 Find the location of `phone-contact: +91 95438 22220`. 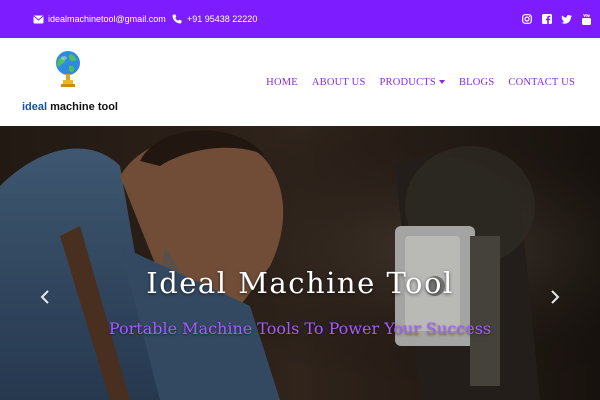

phone-contact: +91 95438 22220 is located at coordinates (214, 19).